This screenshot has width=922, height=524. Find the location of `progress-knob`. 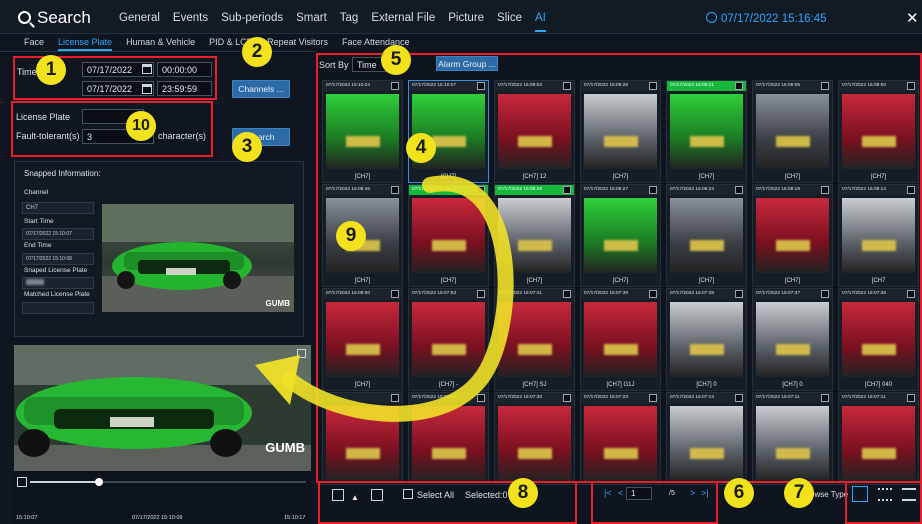

progress-knob is located at coordinates (99, 482).